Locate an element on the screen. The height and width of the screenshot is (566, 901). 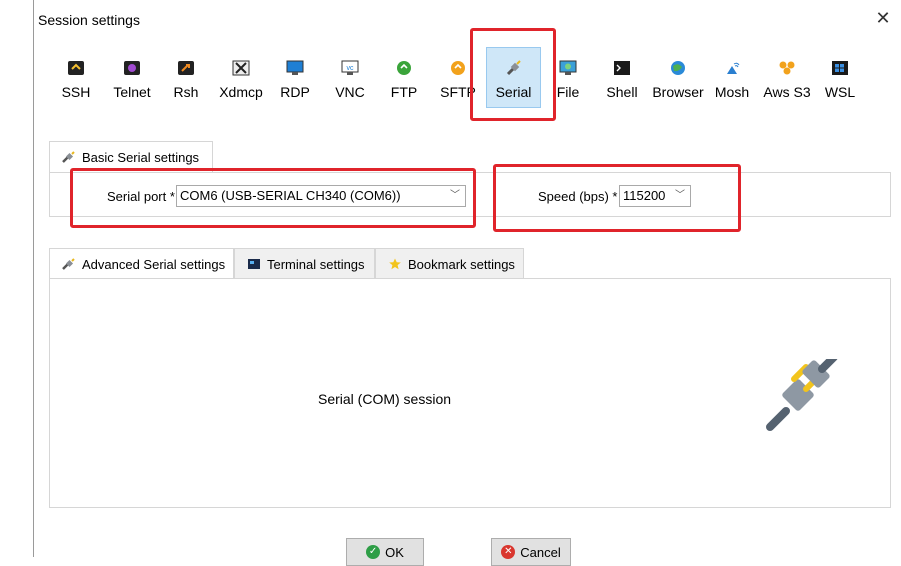
toolbar-item-ssh: SSH is located at coordinates (76, 81).